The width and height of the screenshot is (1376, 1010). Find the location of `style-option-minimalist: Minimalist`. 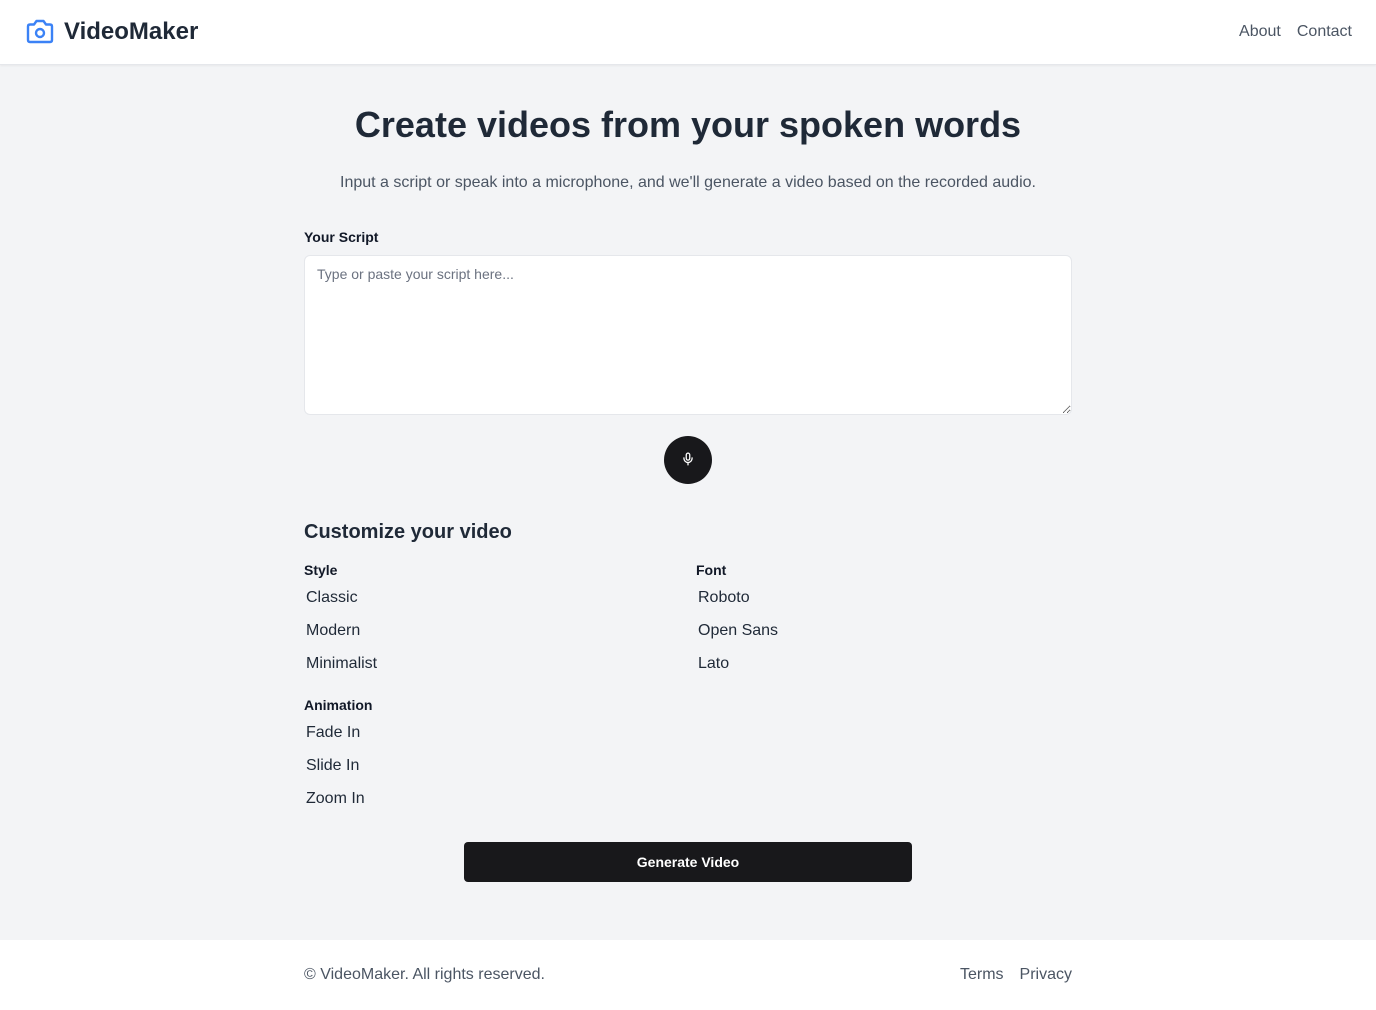

style-option-minimalist: Minimalist is located at coordinates (500, 664).